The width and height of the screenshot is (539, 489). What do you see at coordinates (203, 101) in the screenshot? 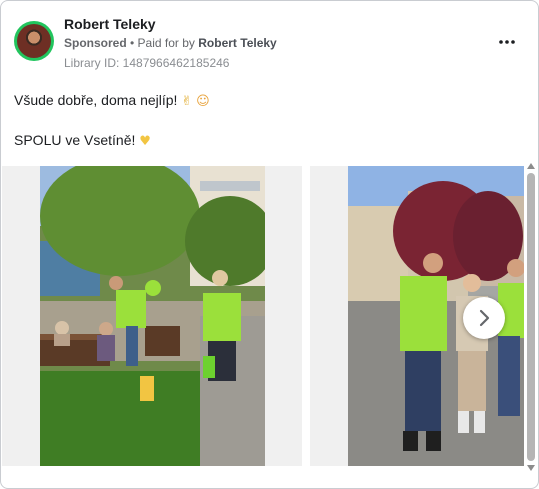
I see `smiling-face-emoji-icon: ☺` at bounding box center [203, 101].